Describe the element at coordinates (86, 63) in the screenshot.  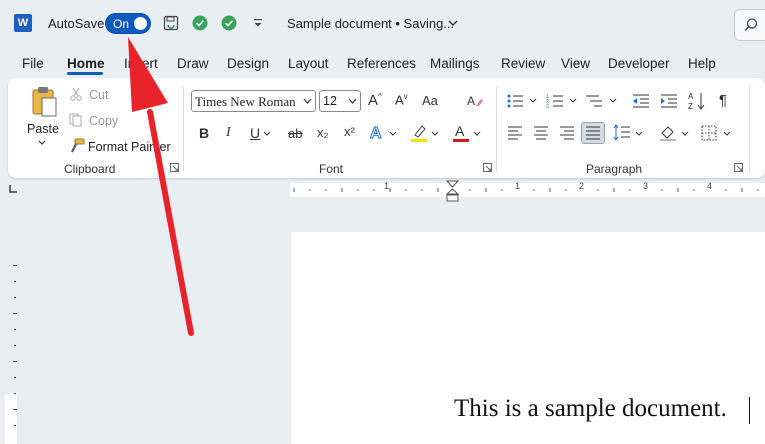
I see `tab-home: Home` at that location.